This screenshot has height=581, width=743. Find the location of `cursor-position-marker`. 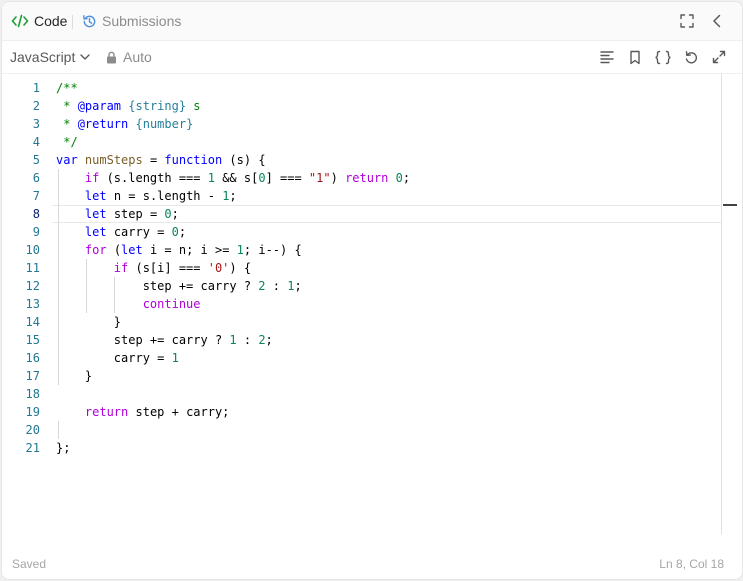

cursor-position-marker is located at coordinates (730, 205).